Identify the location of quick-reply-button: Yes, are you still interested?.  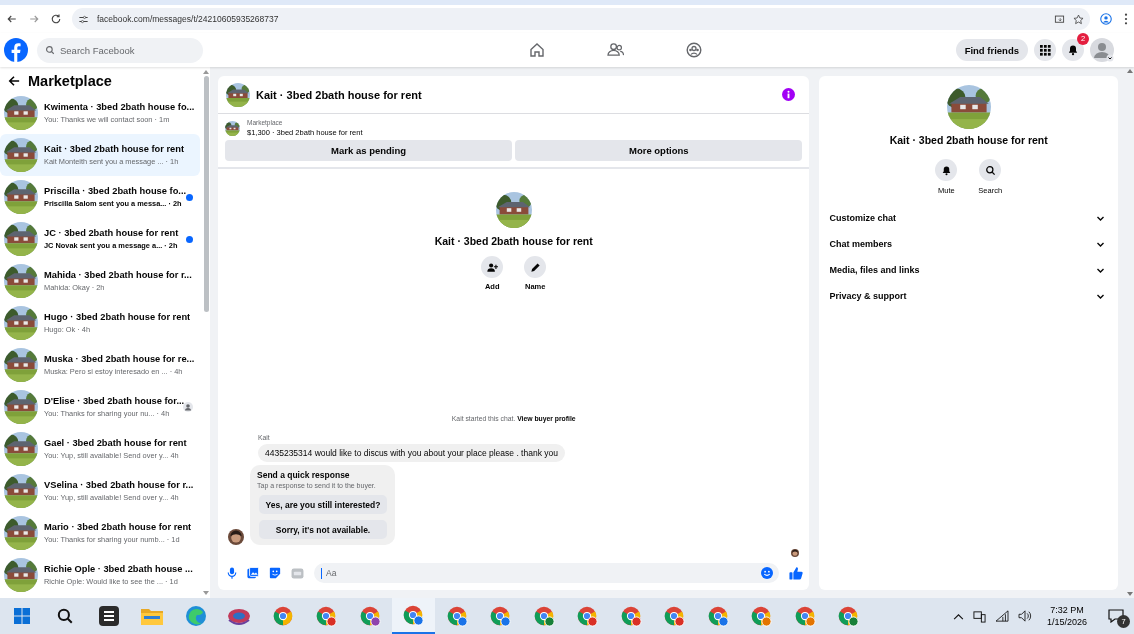
(323, 504).